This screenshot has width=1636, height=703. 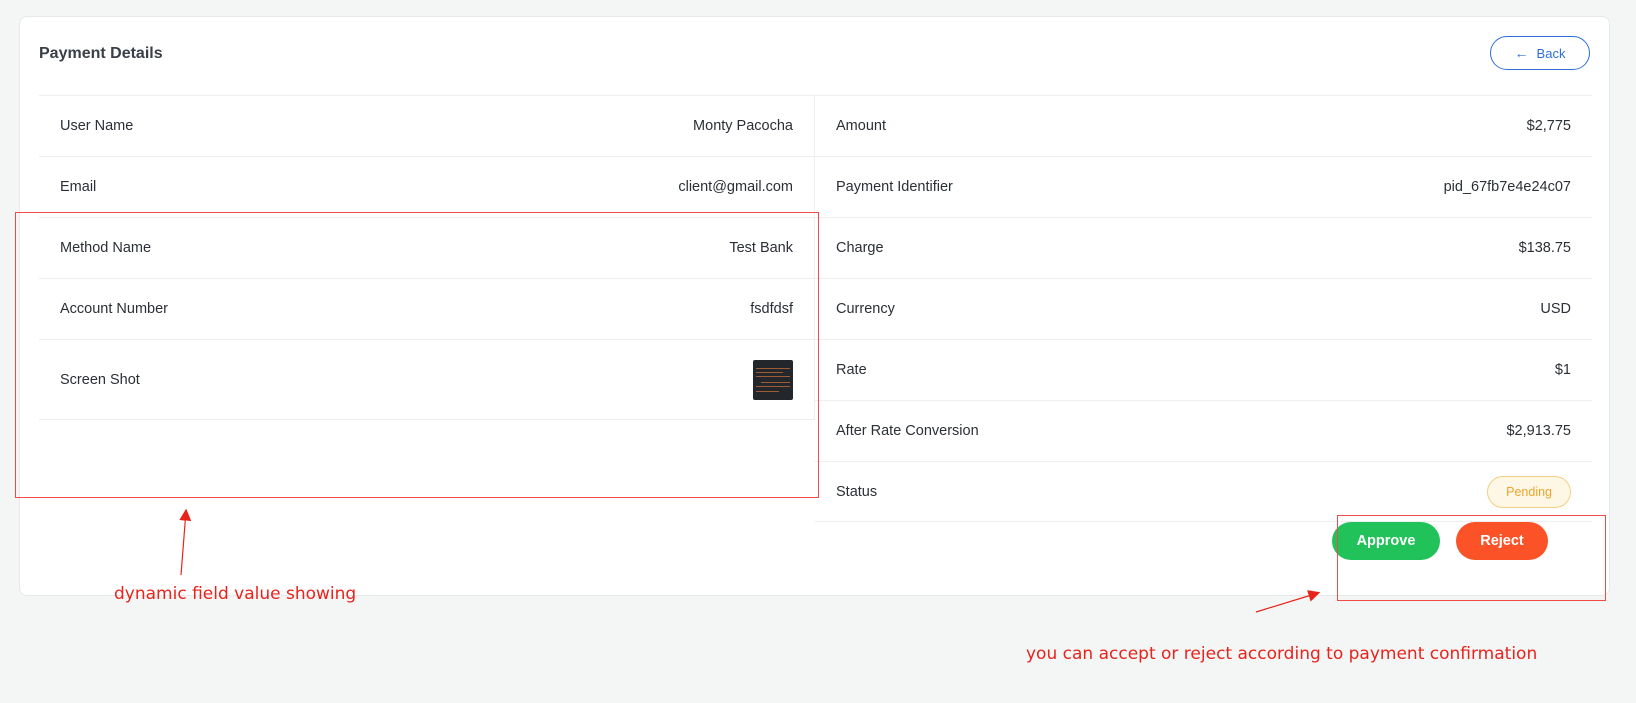 What do you see at coordinates (235, 594) in the screenshot?
I see `annotation-dynamic-note: dynamic field value showing` at bounding box center [235, 594].